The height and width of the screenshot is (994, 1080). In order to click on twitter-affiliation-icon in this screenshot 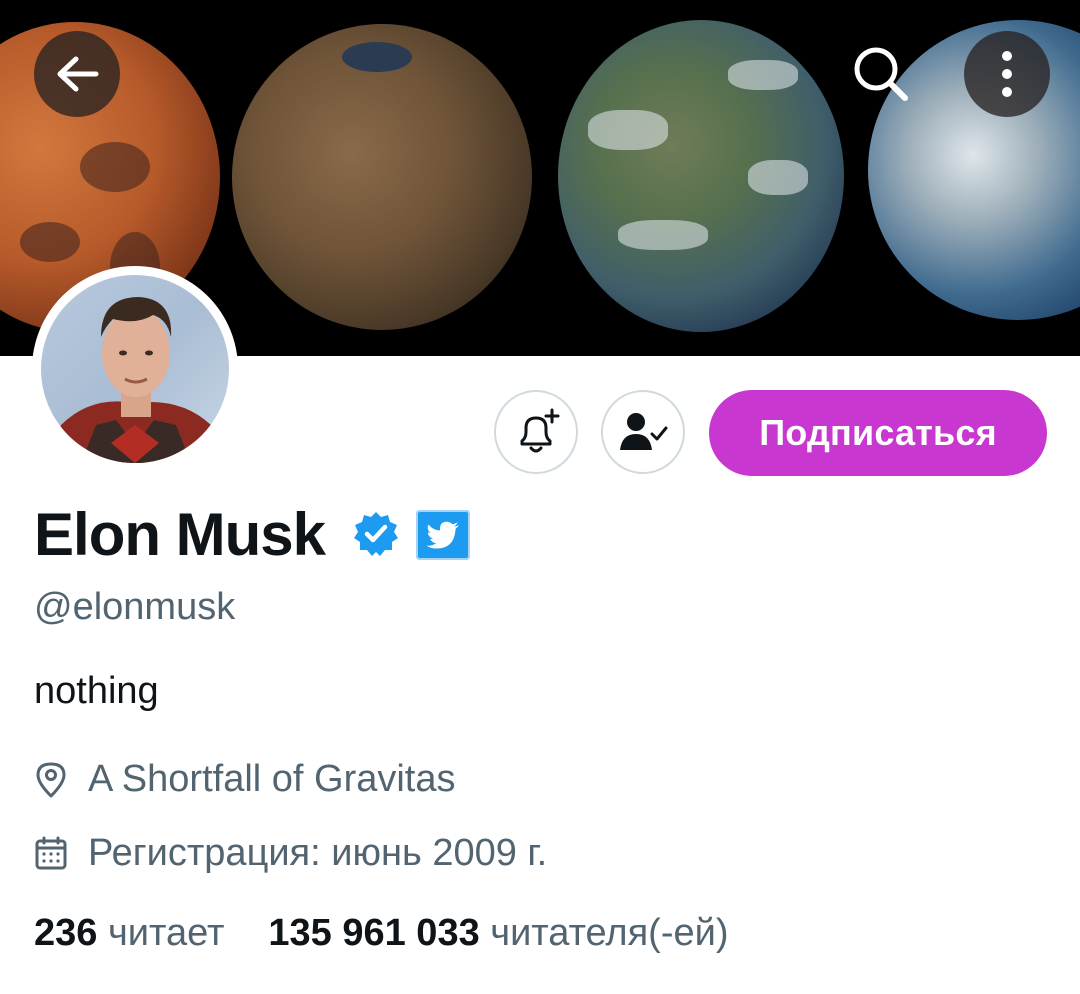, I will do `click(443, 535)`.